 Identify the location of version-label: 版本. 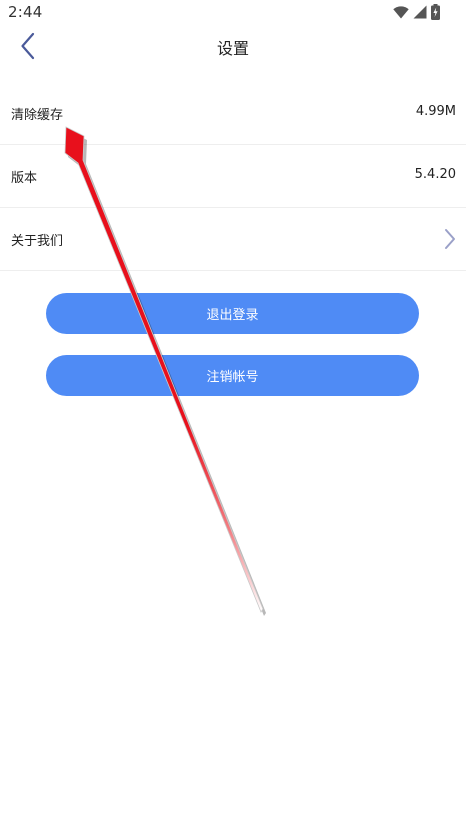
(24, 178).